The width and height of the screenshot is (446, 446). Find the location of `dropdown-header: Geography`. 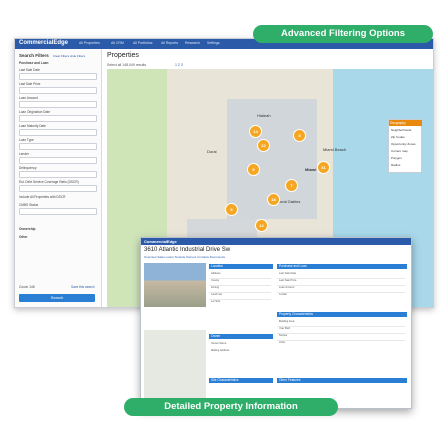

dropdown-header: Geography is located at coordinates (405, 123).